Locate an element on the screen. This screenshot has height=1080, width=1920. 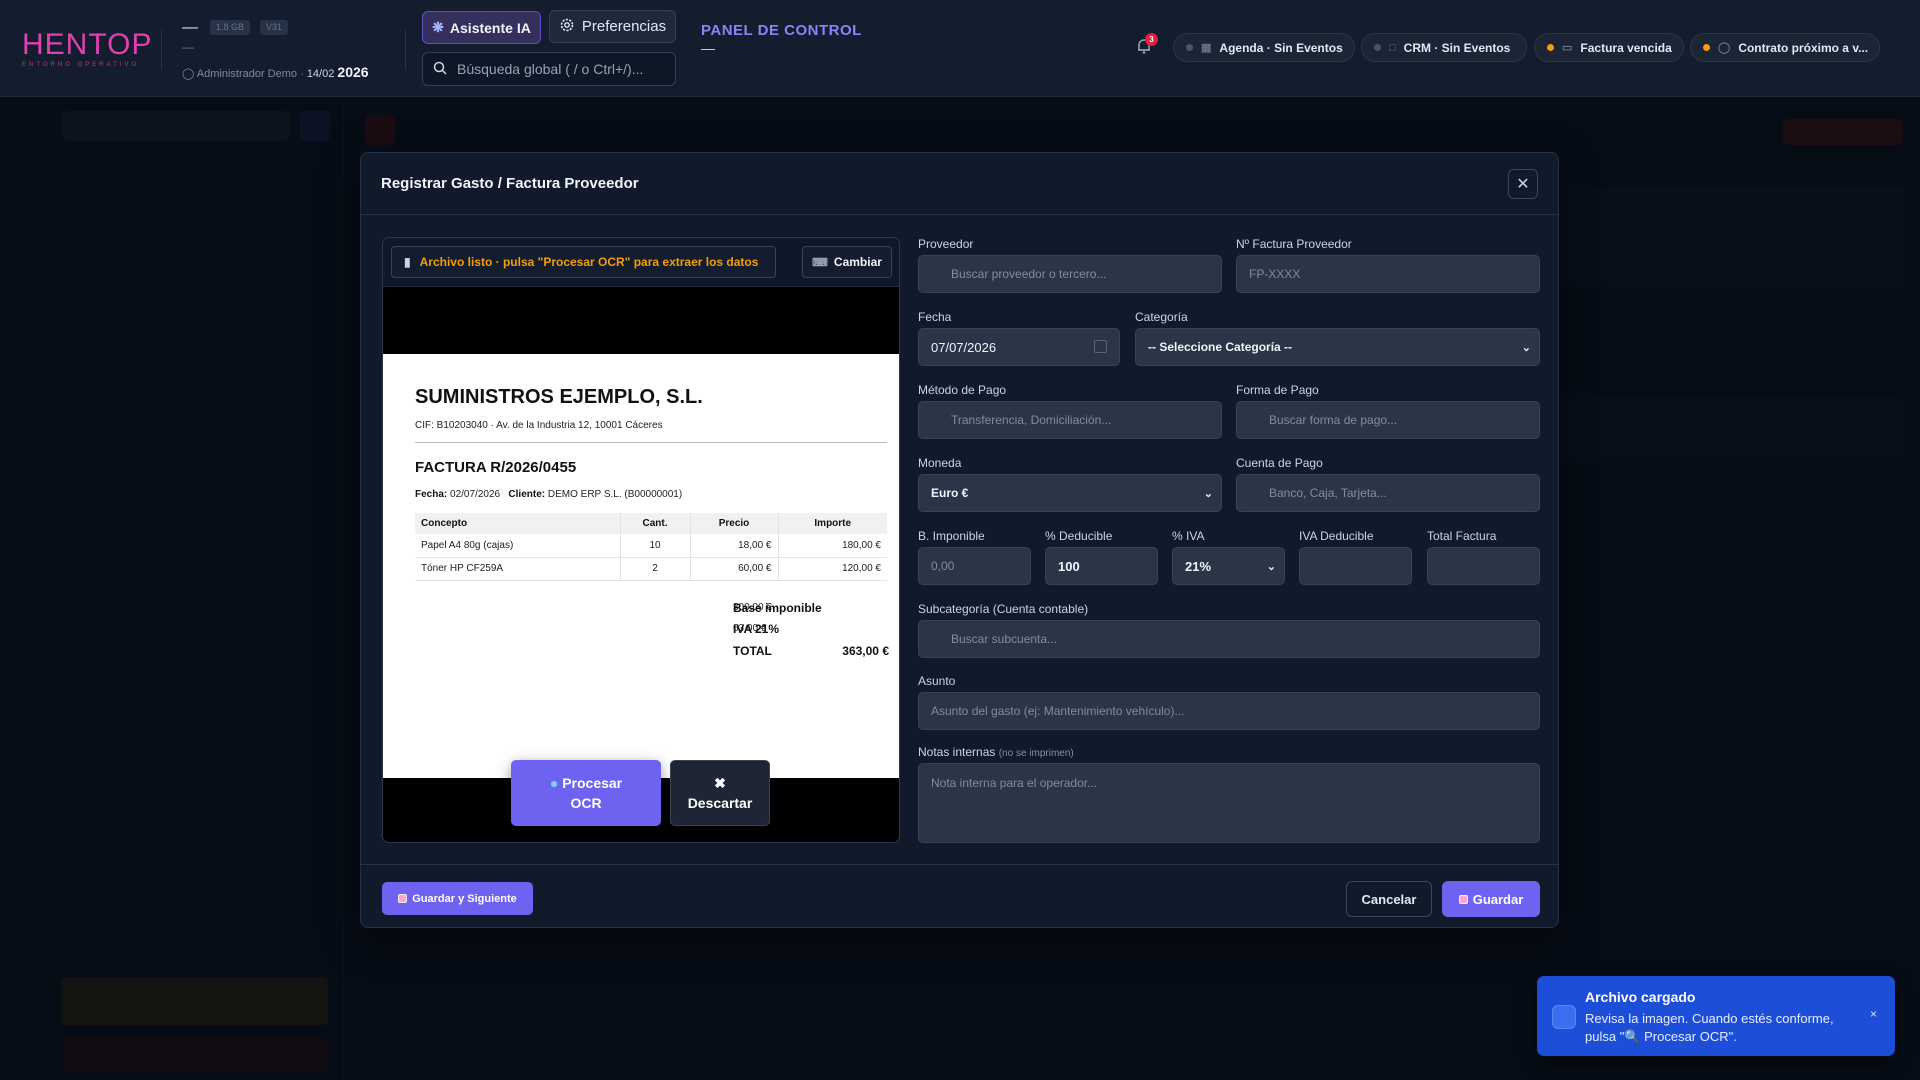
magnifier-icon: ● is located at coordinates (554, 783).